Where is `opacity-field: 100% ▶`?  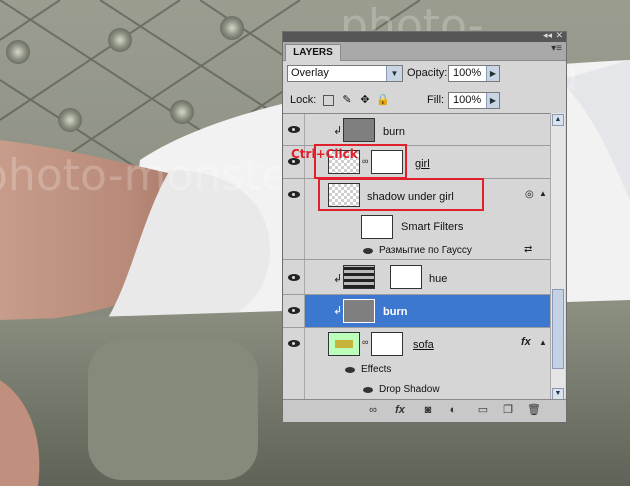
opacity-field: 100% ▶ is located at coordinates (474, 73).